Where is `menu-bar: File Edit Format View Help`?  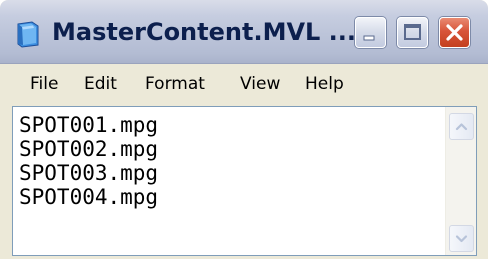 menu-bar: File Edit Format View Help is located at coordinates (244, 84).